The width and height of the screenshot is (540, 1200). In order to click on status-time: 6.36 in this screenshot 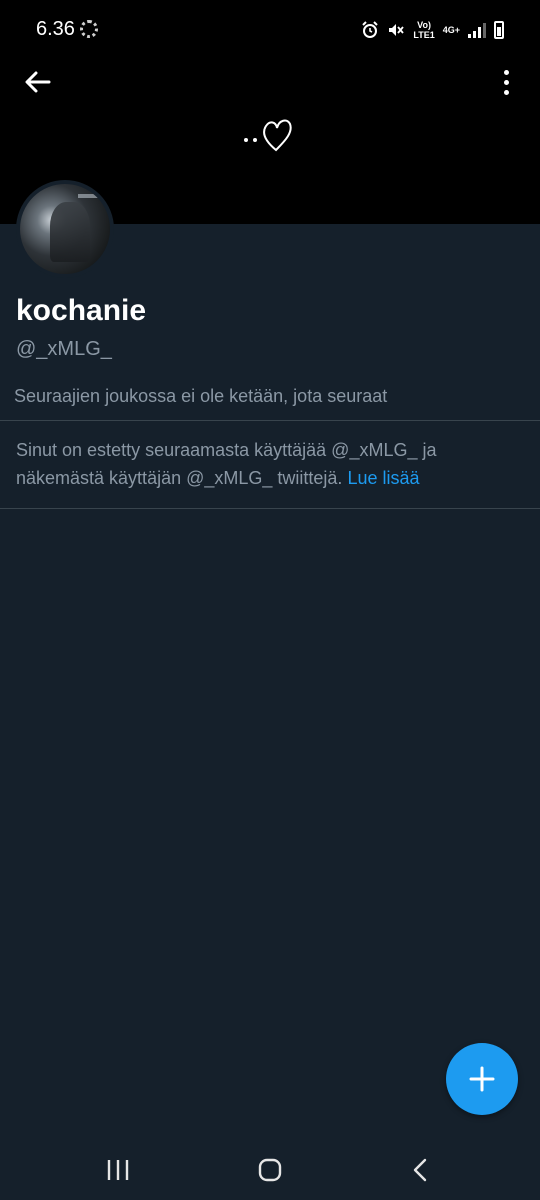, I will do `click(55, 29)`.